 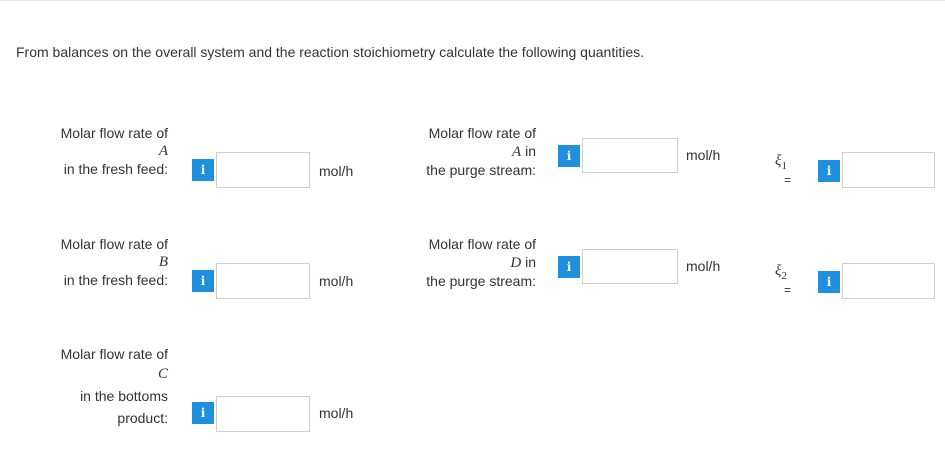 I want to click on b-fresh-feed-input, so click(x=263, y=281).